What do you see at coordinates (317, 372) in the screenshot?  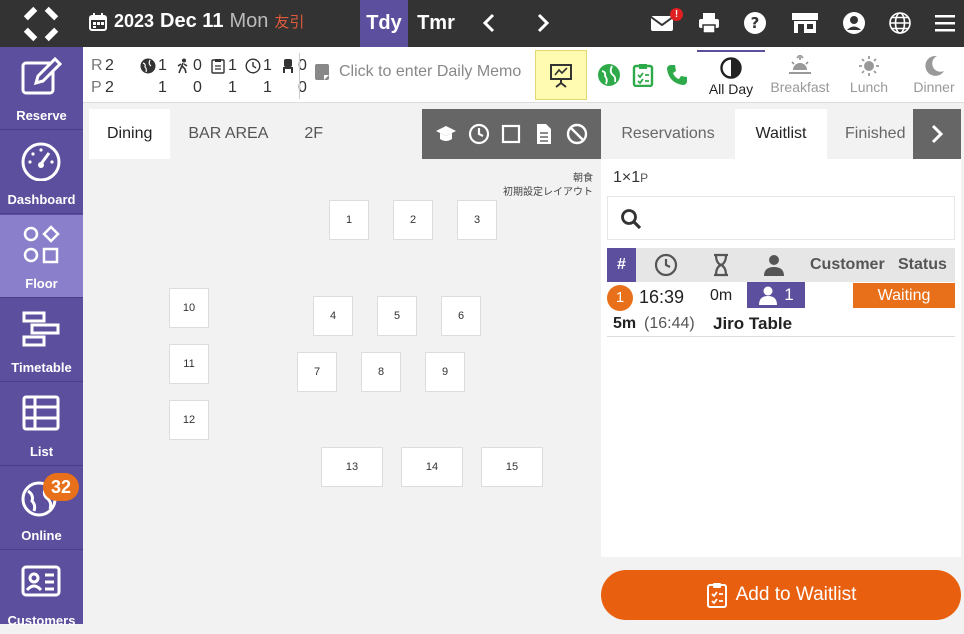 I see `table-7: 7` at bounding box center [317, 372].